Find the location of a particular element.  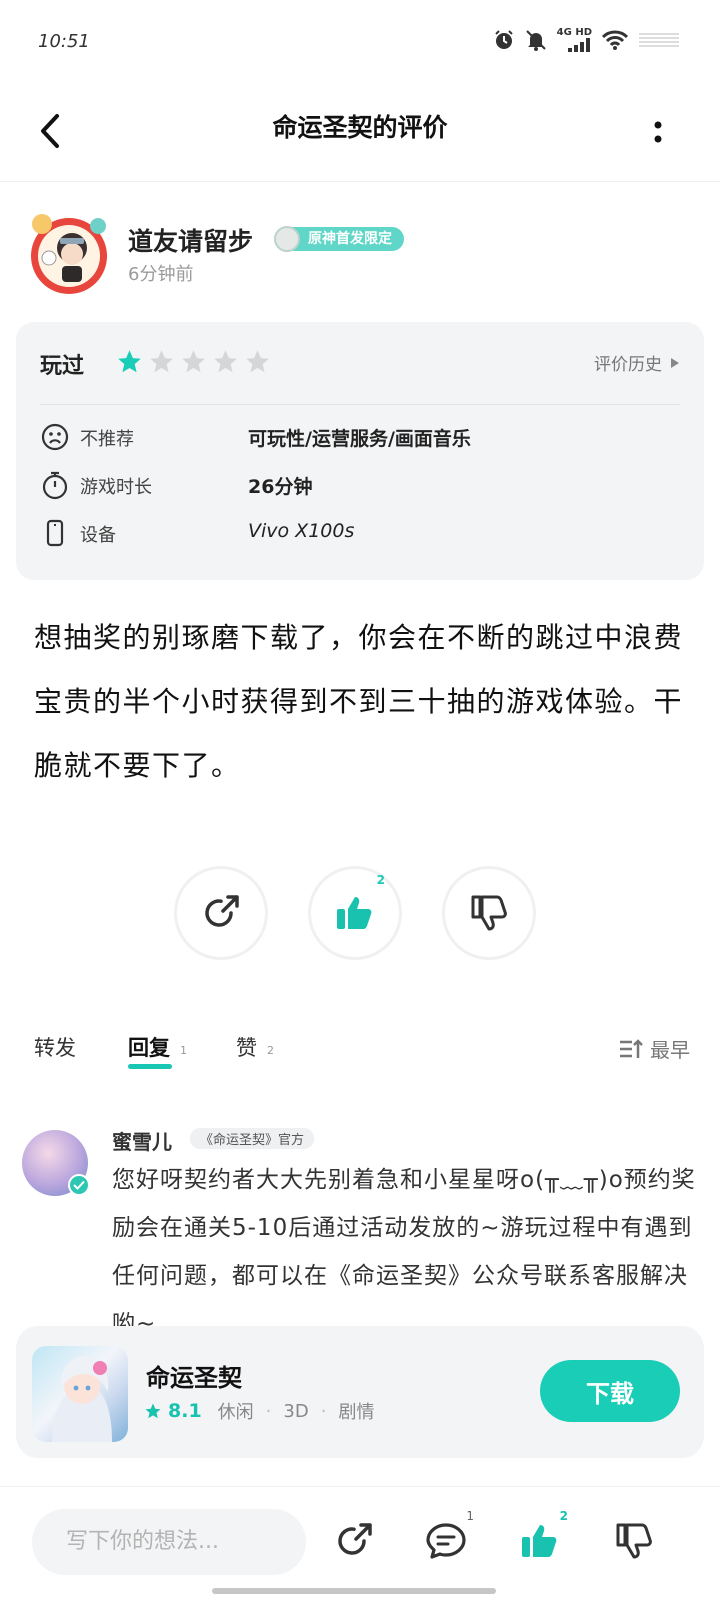

like-button: 2 is located at coordinates (355, 913).